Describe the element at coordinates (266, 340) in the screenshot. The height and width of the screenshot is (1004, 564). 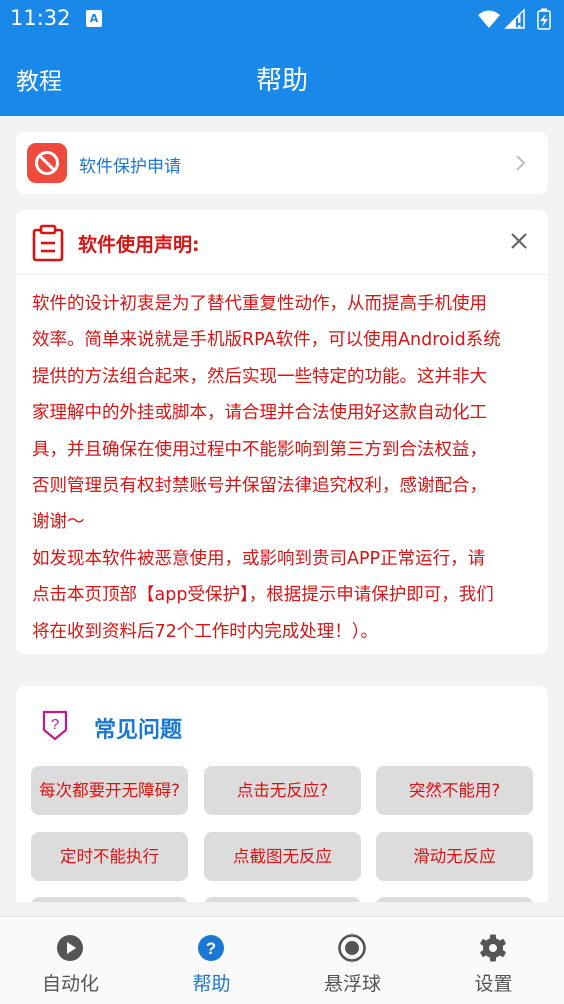
I see `notice-line: 效率。简单来说就是手机版RPA软件，可以使用Android系统` at that location.